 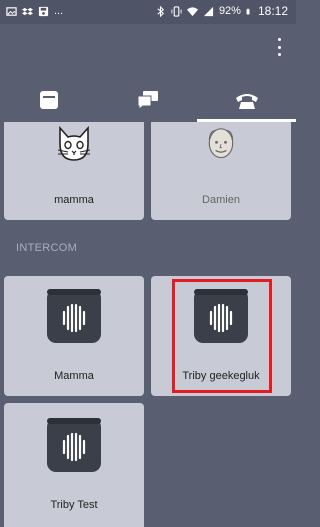 What do you see at coordinates (222, 336) in the screenshot?
I see `highlight-box` at bounding box center [222, 336].